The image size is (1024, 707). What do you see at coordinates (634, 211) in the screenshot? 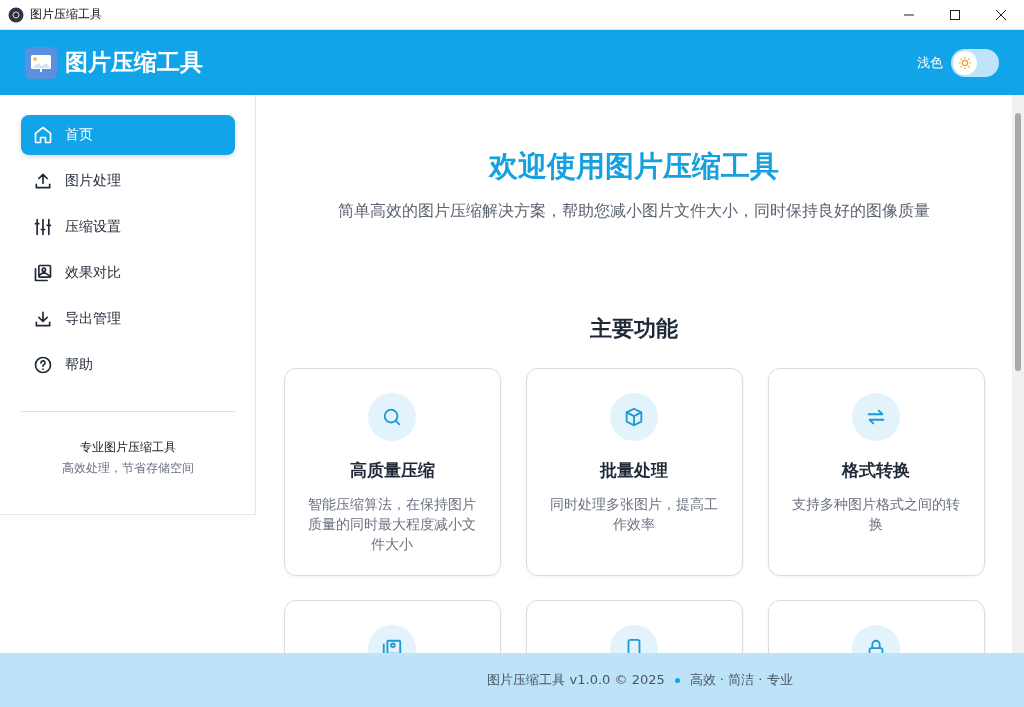
I see `welcome-subtitle: 简单高效的图片压缩解决方案，帮助您减小图片文件大小，同时保持良好的图像质量` at bounding box center [634, 211].